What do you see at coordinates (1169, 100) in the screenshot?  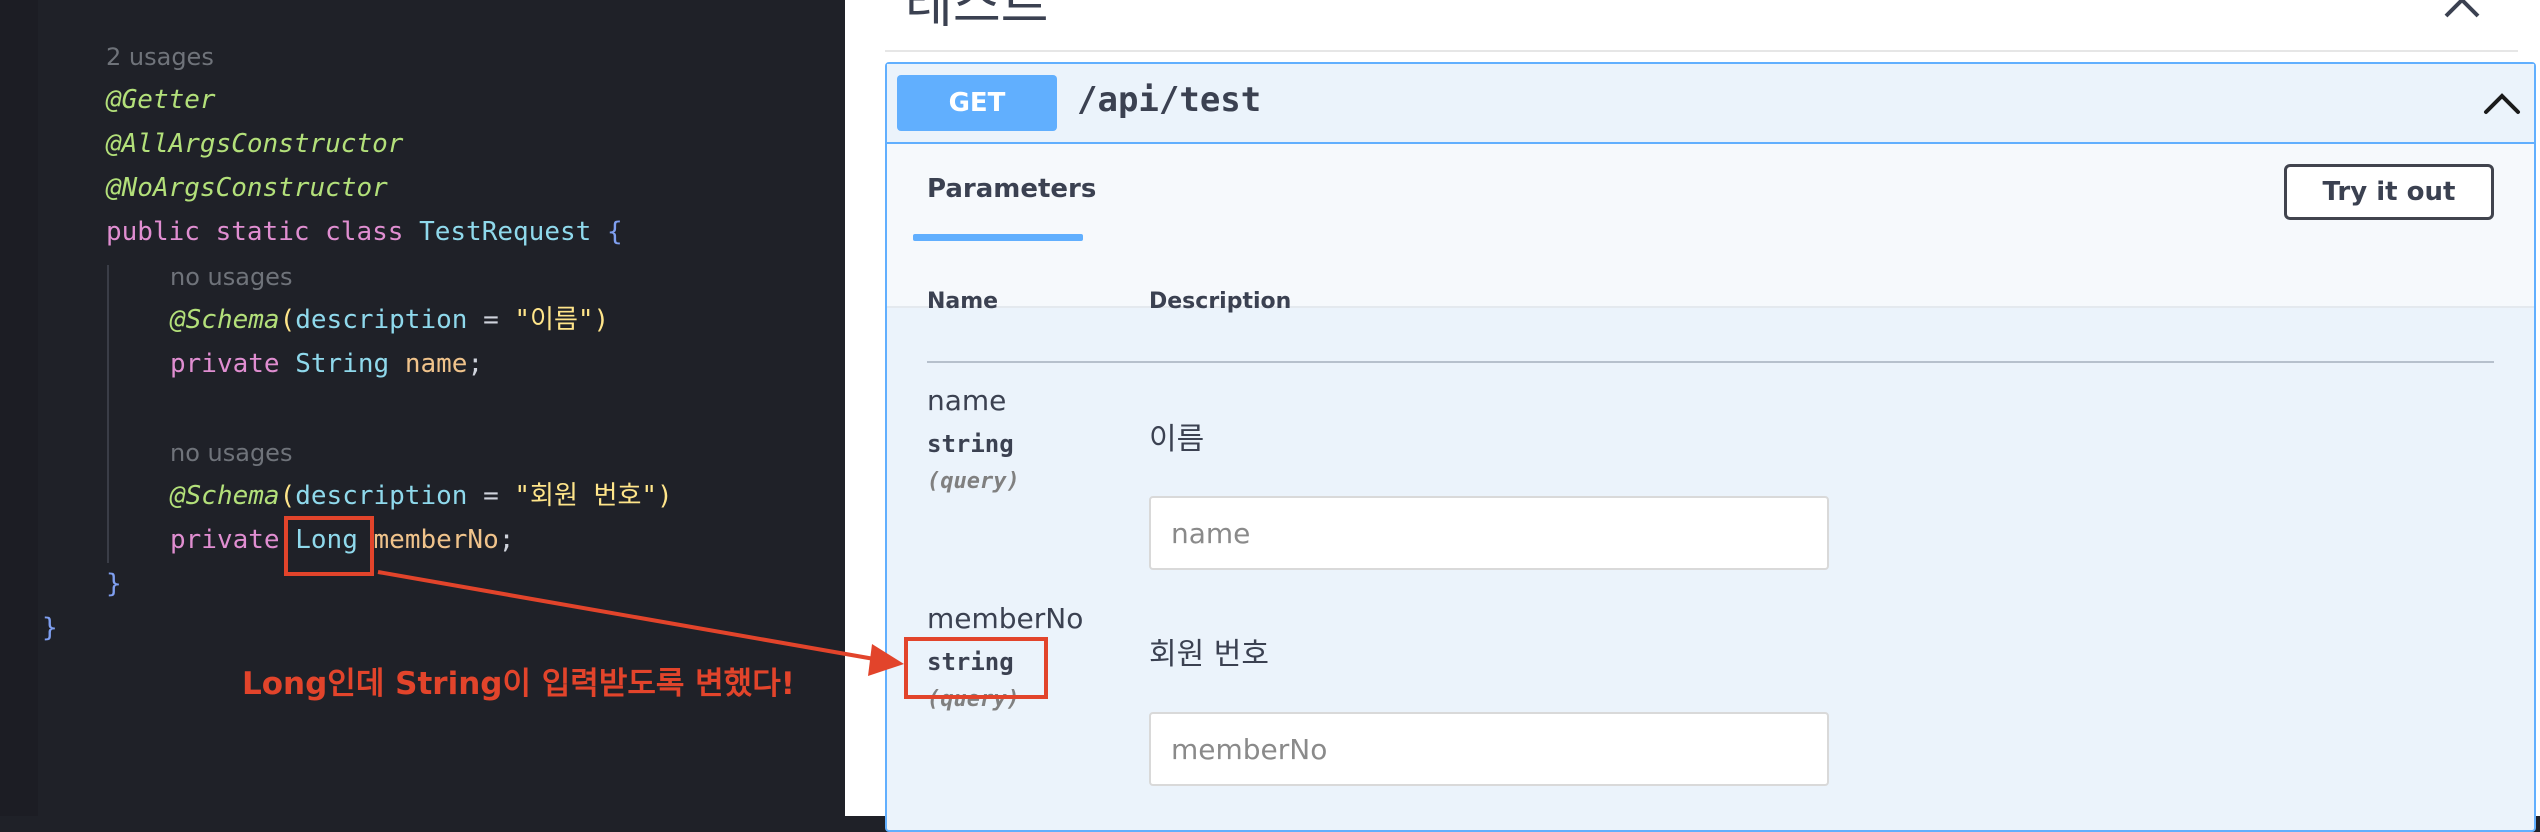 I see `endpoint-path: /api/test` at bounding box center [1169, 100].